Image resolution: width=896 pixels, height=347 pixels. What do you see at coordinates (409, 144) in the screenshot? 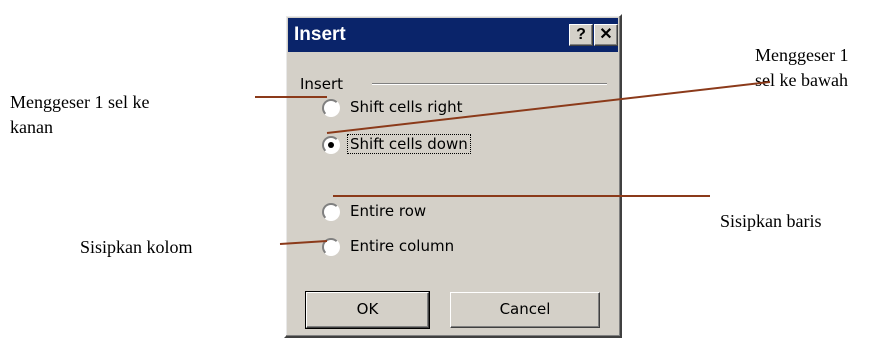
I see `option-label-shift-cells-down: Shift cells down` at bounding box center [409, 144].